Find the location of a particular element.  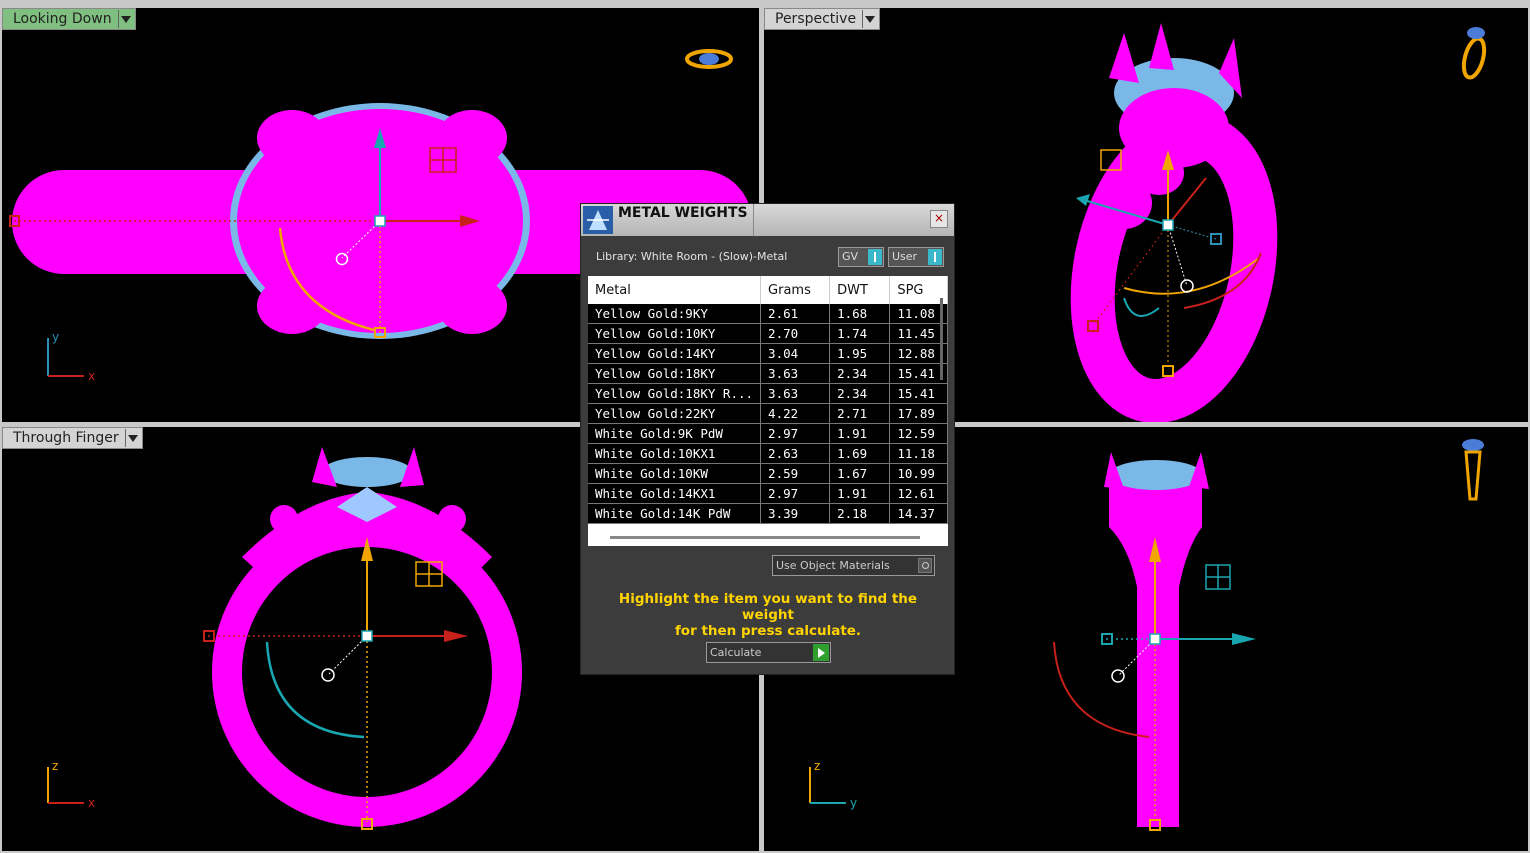

table-row: Yellow Gold:22KY 4.22 2.71 17.89 is located at coordinates (768, 413).